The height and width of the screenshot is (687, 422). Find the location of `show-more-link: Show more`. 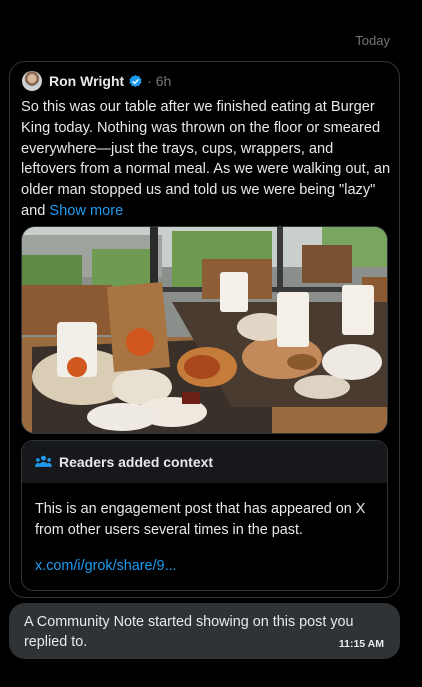

show-more-link: Show more is located at coordinates (86, 211).